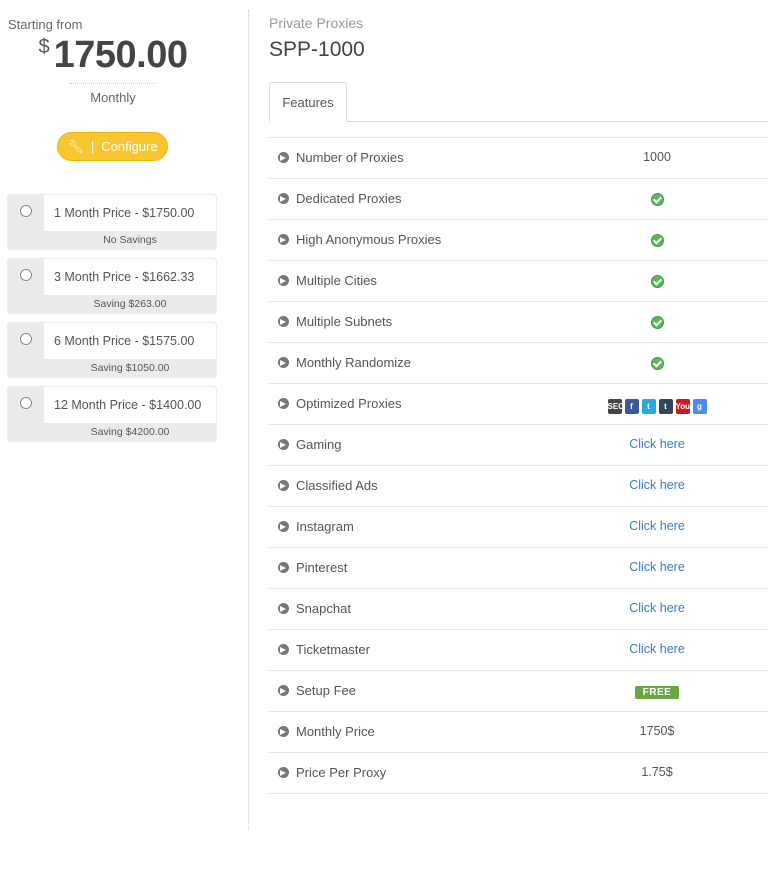 The image size is (780, 875). I want to click on feature-row: Number of Proxies 1000, so click(518, 158).